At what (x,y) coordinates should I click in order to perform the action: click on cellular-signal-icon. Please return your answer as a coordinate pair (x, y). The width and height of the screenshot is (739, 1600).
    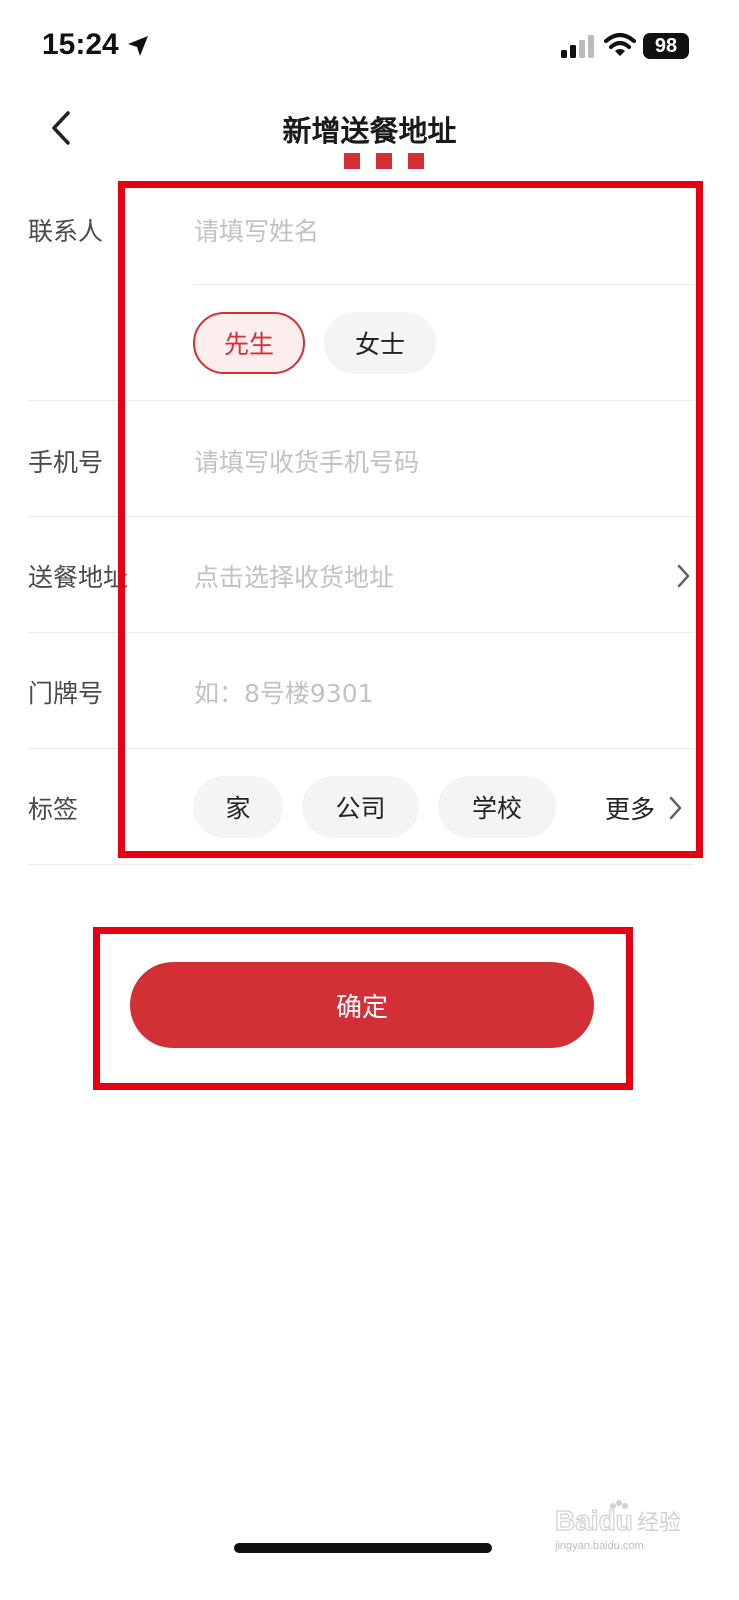
    Looking at the image, I should click on (577, 46).